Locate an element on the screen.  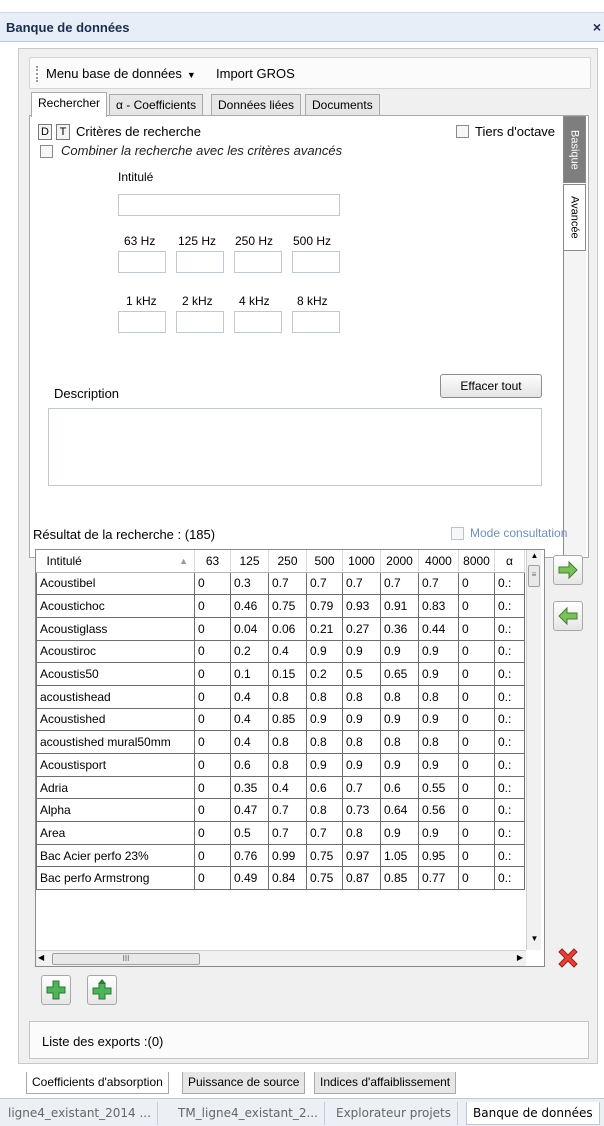
tab-rechercher: Rechercher is located at coordinates (69, 104).